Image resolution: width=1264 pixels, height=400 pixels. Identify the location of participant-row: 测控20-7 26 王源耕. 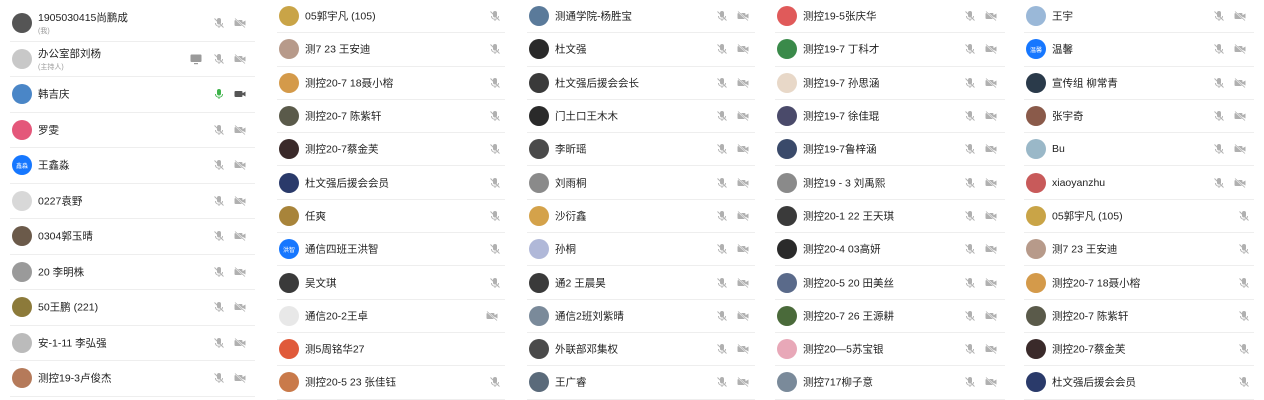
(890, 316).